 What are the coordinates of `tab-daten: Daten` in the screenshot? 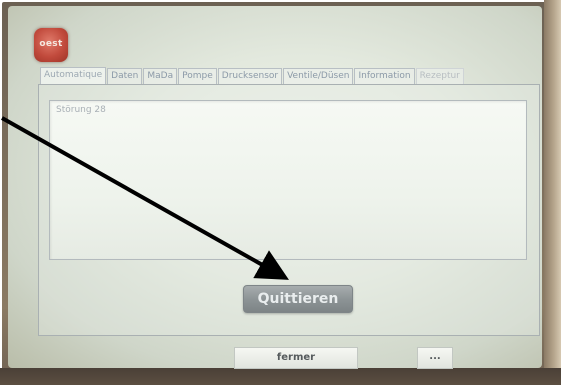 It's located at (125, 76).